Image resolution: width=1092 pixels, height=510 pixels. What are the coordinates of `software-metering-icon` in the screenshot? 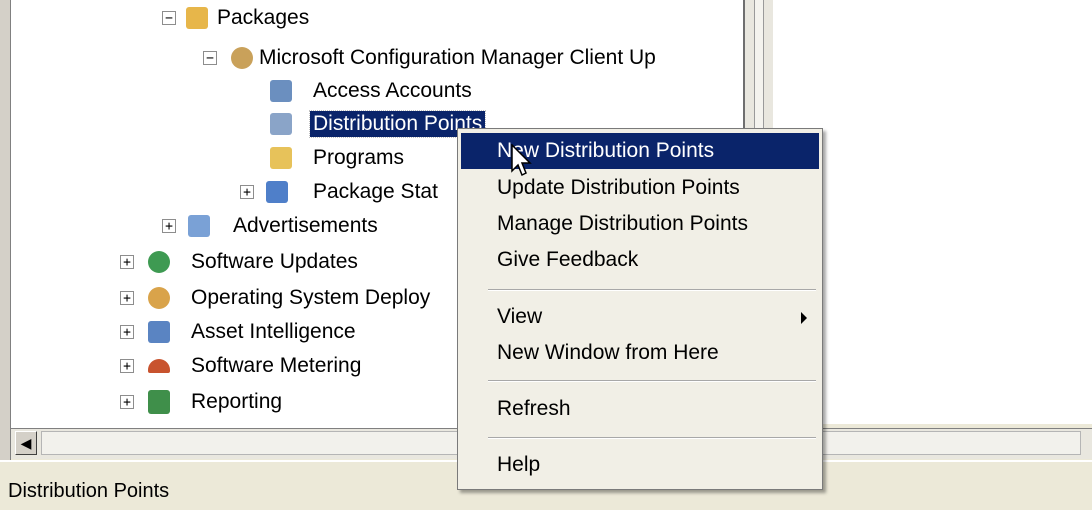 It's located at (159, 366).